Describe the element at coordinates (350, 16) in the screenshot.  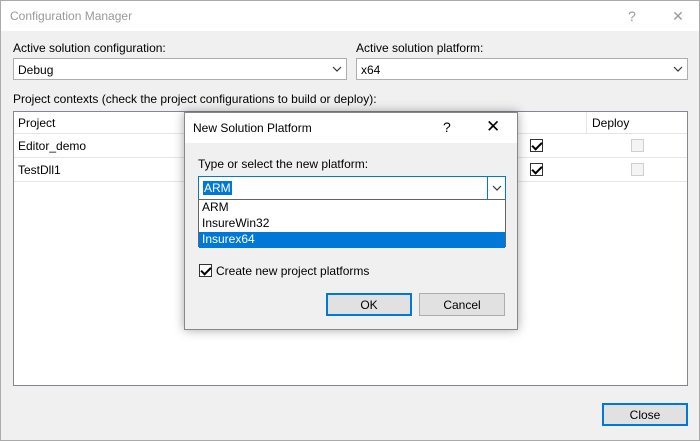
I see `title-bar: Configuration Manager ? ✕` at that location.